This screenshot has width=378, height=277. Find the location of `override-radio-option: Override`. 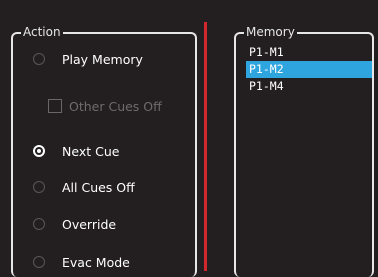

override-radio-option: Override is located at coordinates (74, 224).